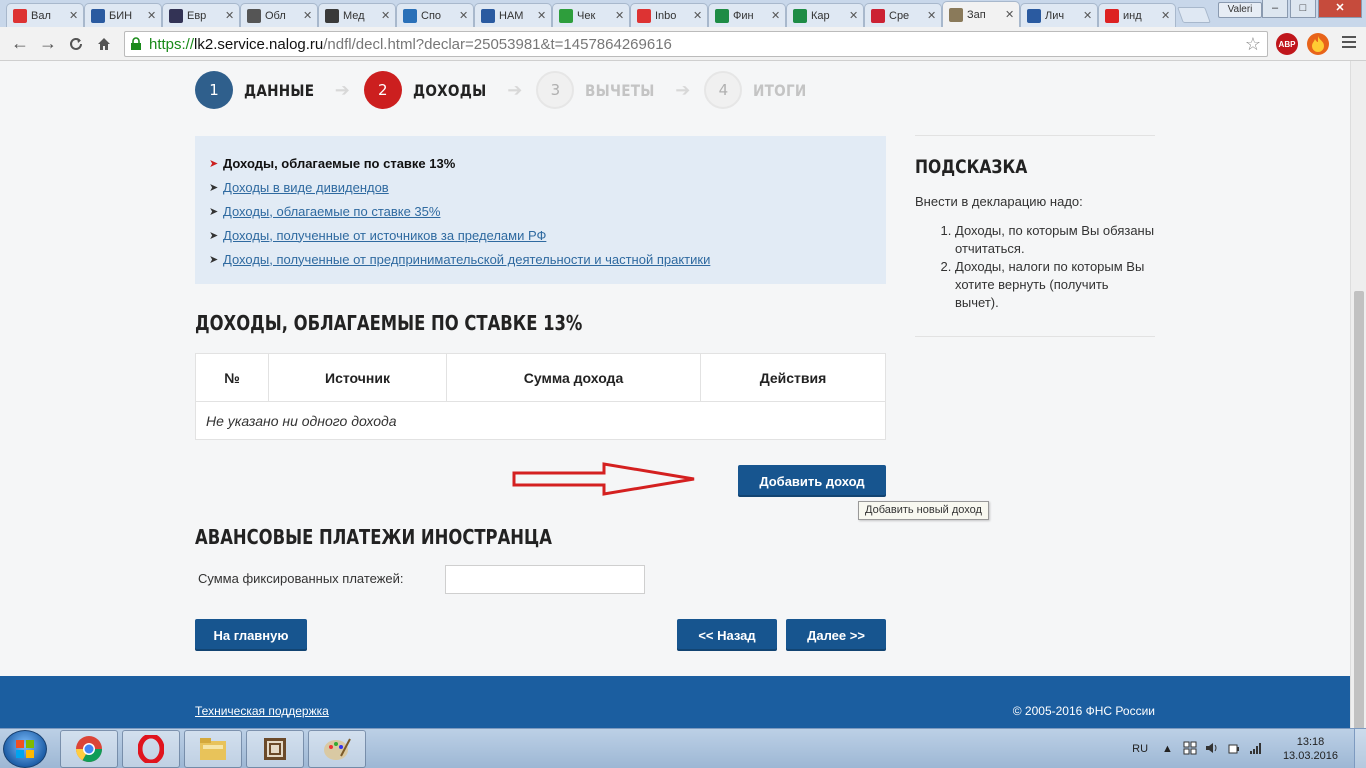 This screenshot has width=1366, height=768. What do you see at coordinates (545, 579) in the screenshot?
I see `fixed-payments-input` at bounding box center [545, 579].